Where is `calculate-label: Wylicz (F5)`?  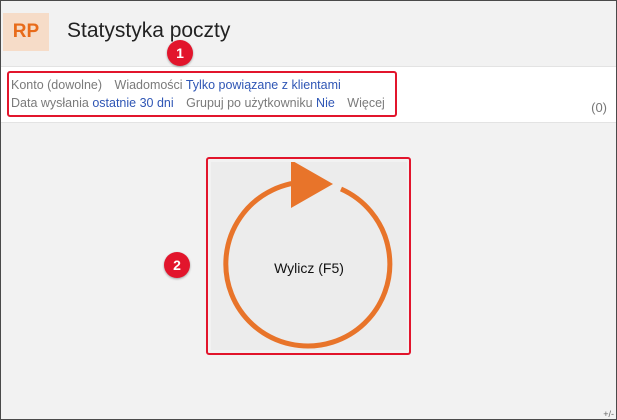
calculate-label: Wylicz (F5) is located at coordinates (309, 268).